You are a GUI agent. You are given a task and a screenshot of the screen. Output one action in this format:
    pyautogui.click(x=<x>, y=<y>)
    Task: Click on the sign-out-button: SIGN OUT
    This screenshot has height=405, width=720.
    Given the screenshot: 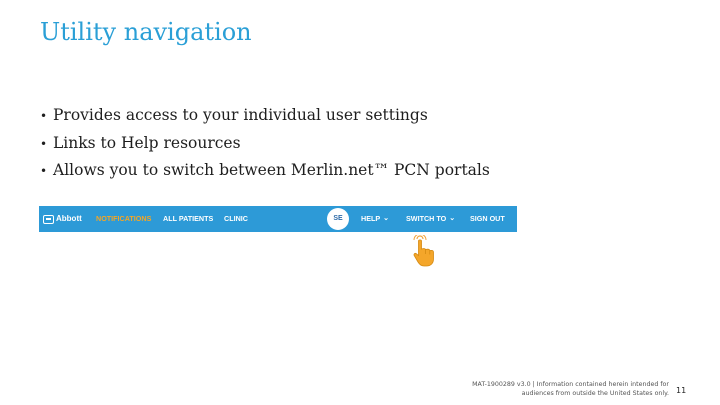 What is the action you would take?
    pyautogui.click(x=487, y=219)
    